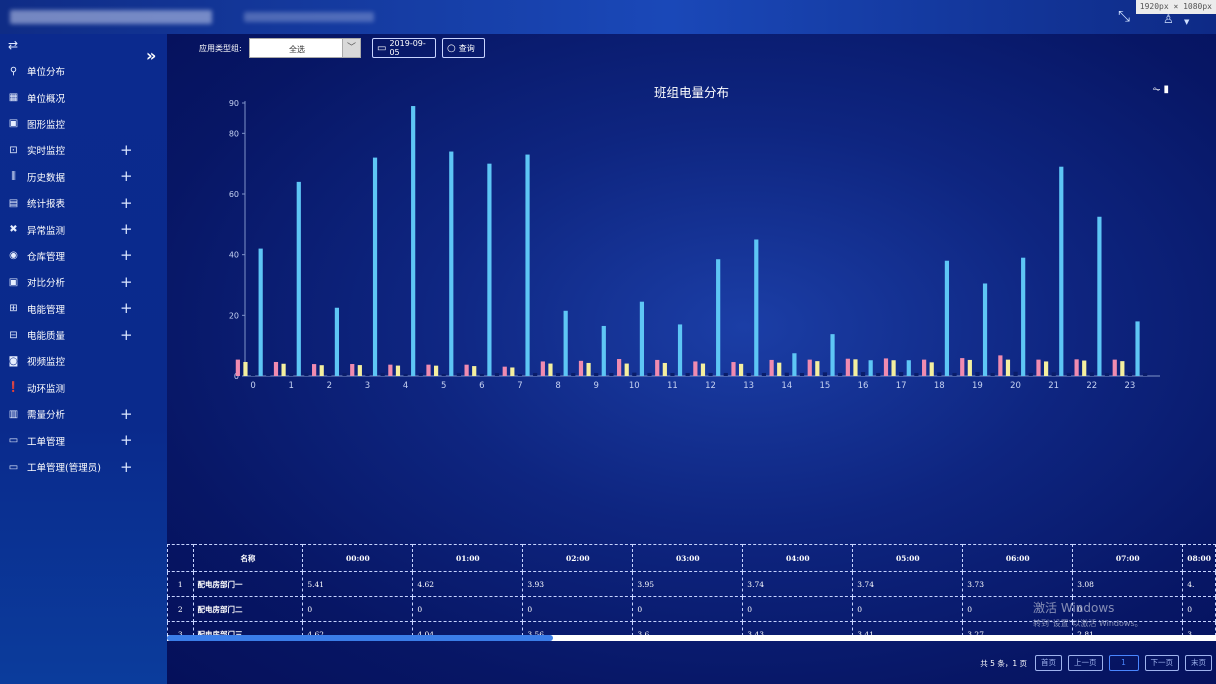 Image resolution: width=1216 pixels, height=684 pixels. Describe the element at coordinates (83, 97) in the screenshot. I see `sidebar-item: ▦ 单位概况` at that location.